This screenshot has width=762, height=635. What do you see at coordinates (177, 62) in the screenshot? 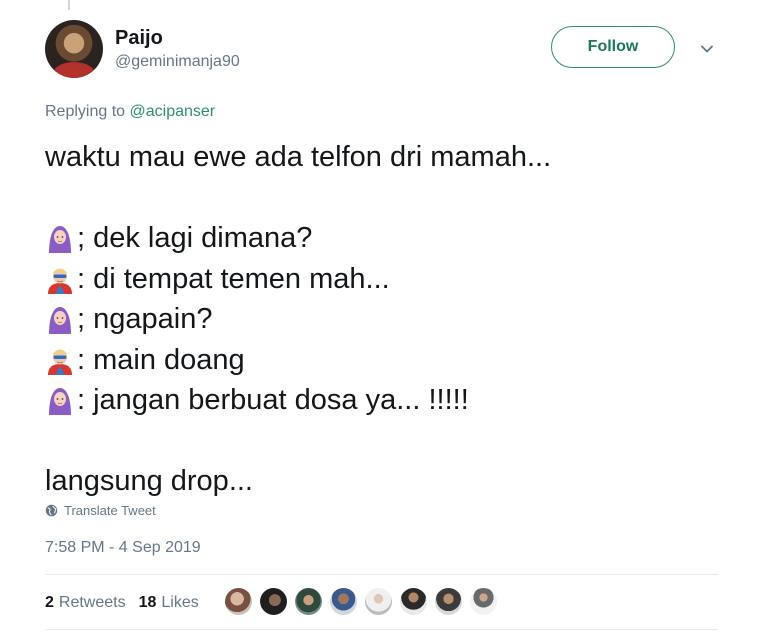
I see `author-username: @geminimanja90` at bounding box center [177, 62].